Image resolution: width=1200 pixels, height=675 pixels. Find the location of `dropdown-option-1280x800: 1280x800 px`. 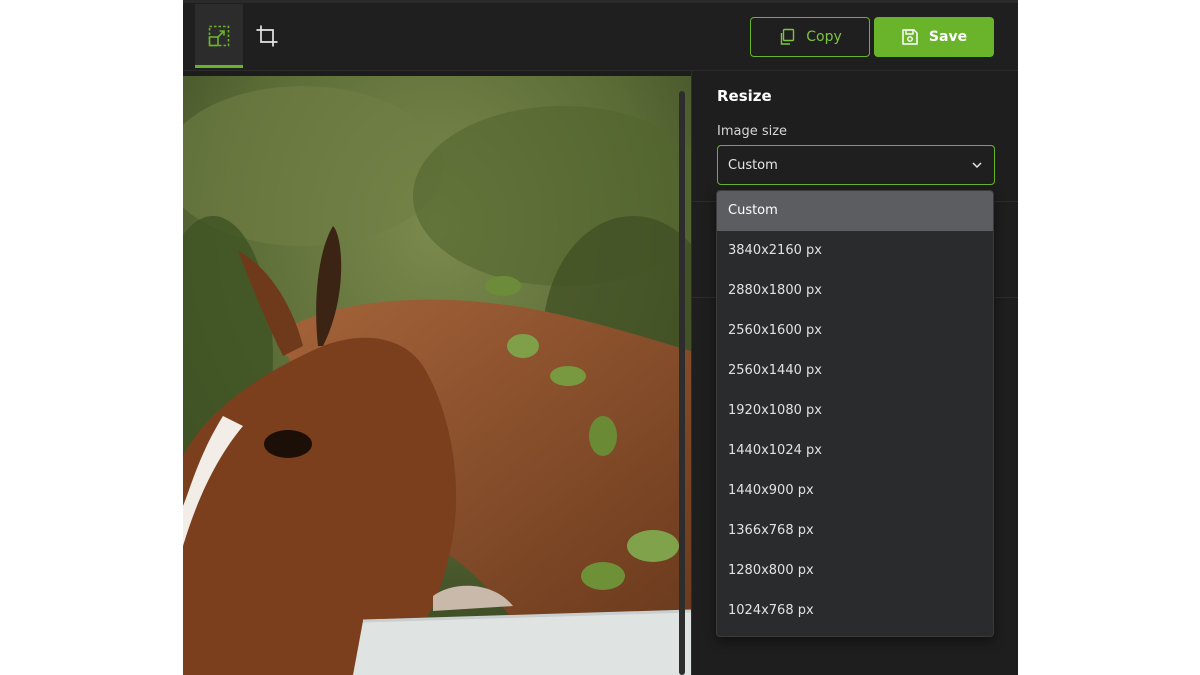

dropdown-option-1280x800: 1280x800 px is located at coordinates (855, 571).